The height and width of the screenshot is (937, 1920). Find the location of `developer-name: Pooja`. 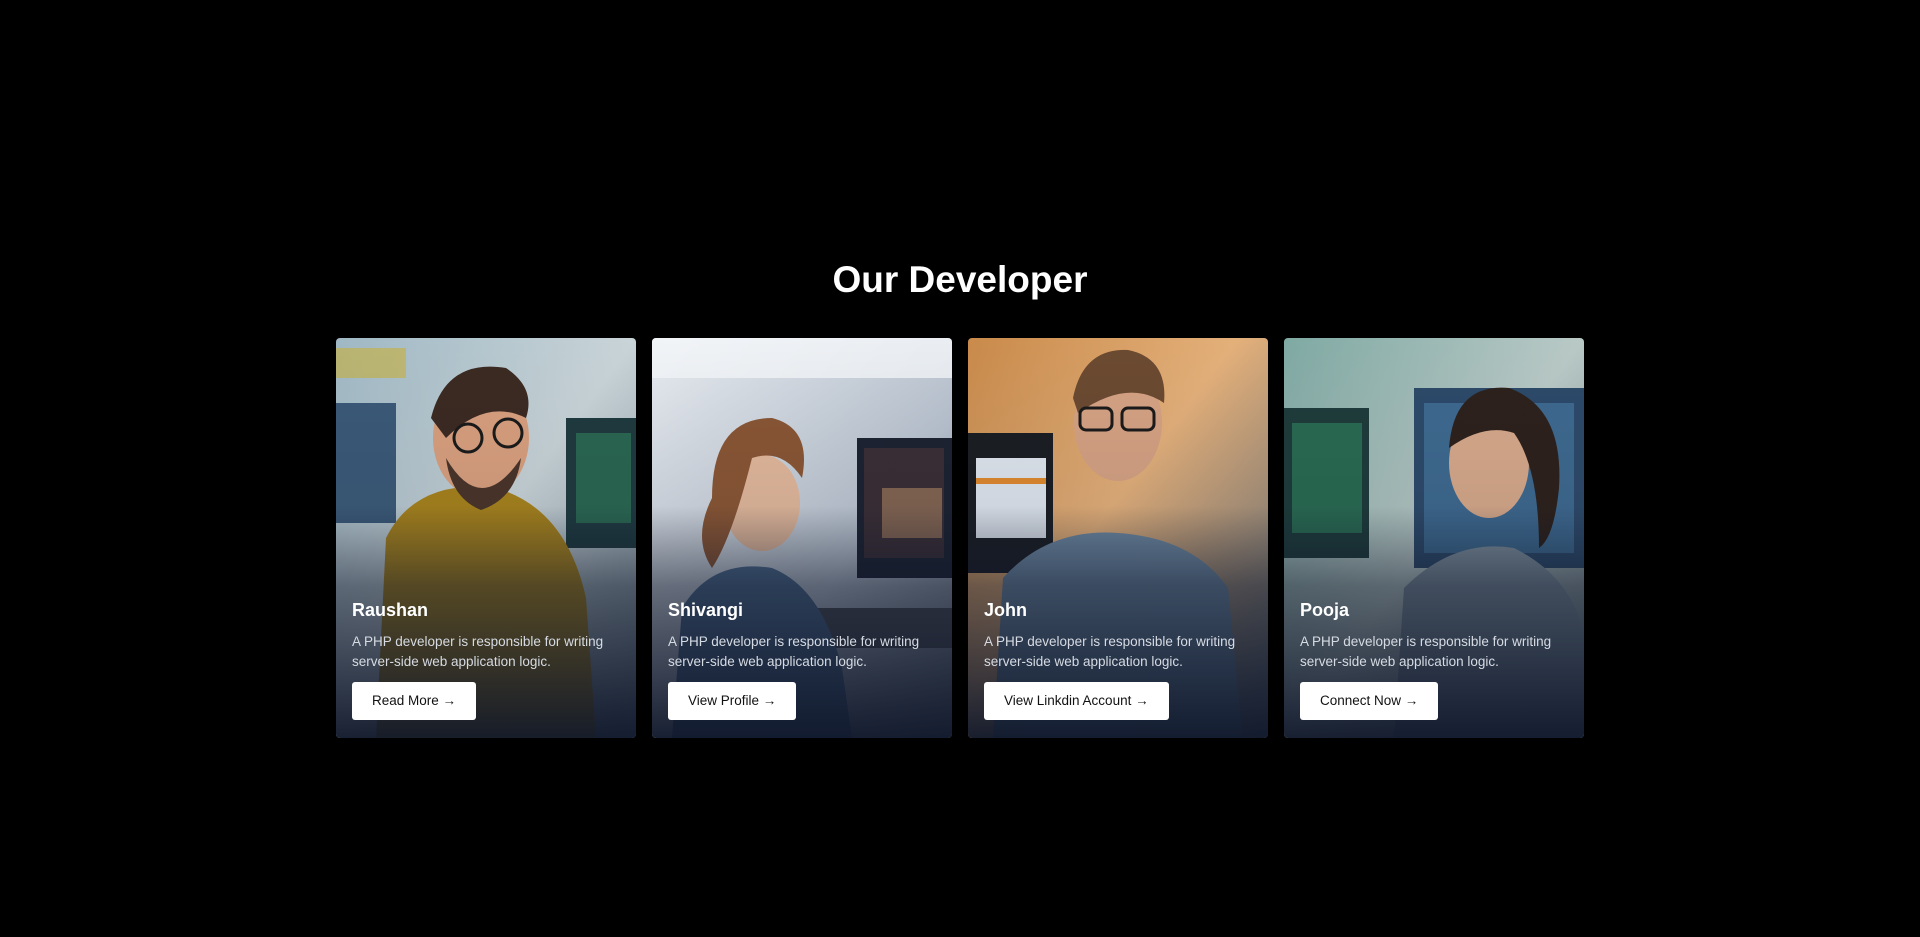

developer-name: Pooja is located at coordinates (1325, 610).